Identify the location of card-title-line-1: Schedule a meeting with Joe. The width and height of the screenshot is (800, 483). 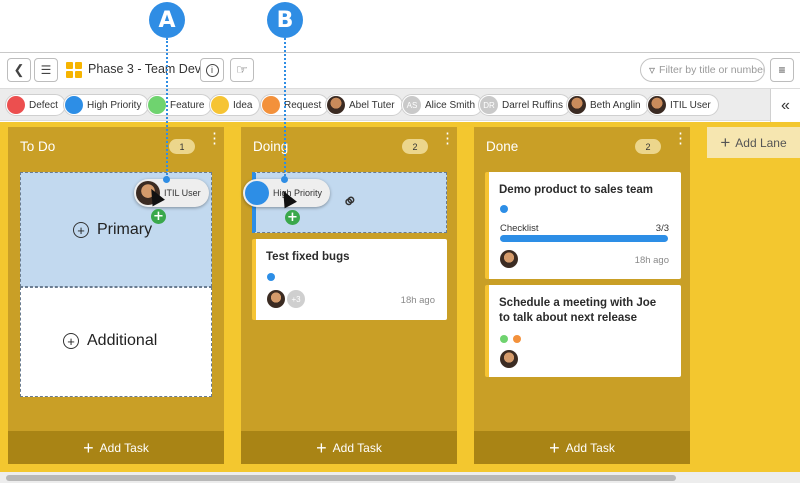
(578, 303).